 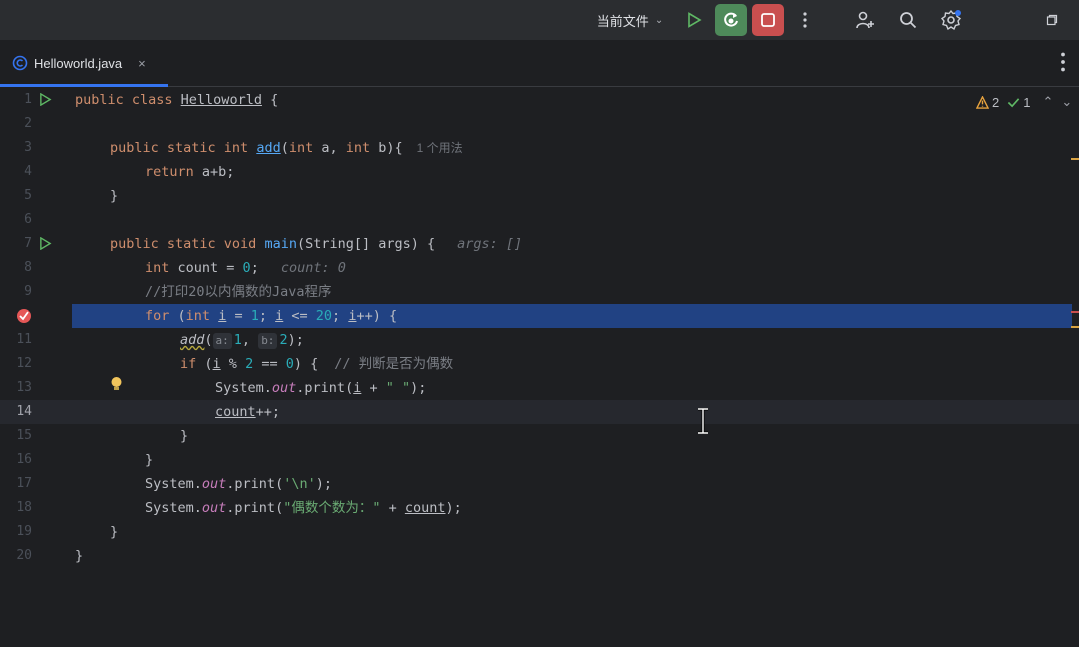 I want to click on line-number: 8, so click(x=28, y=267).